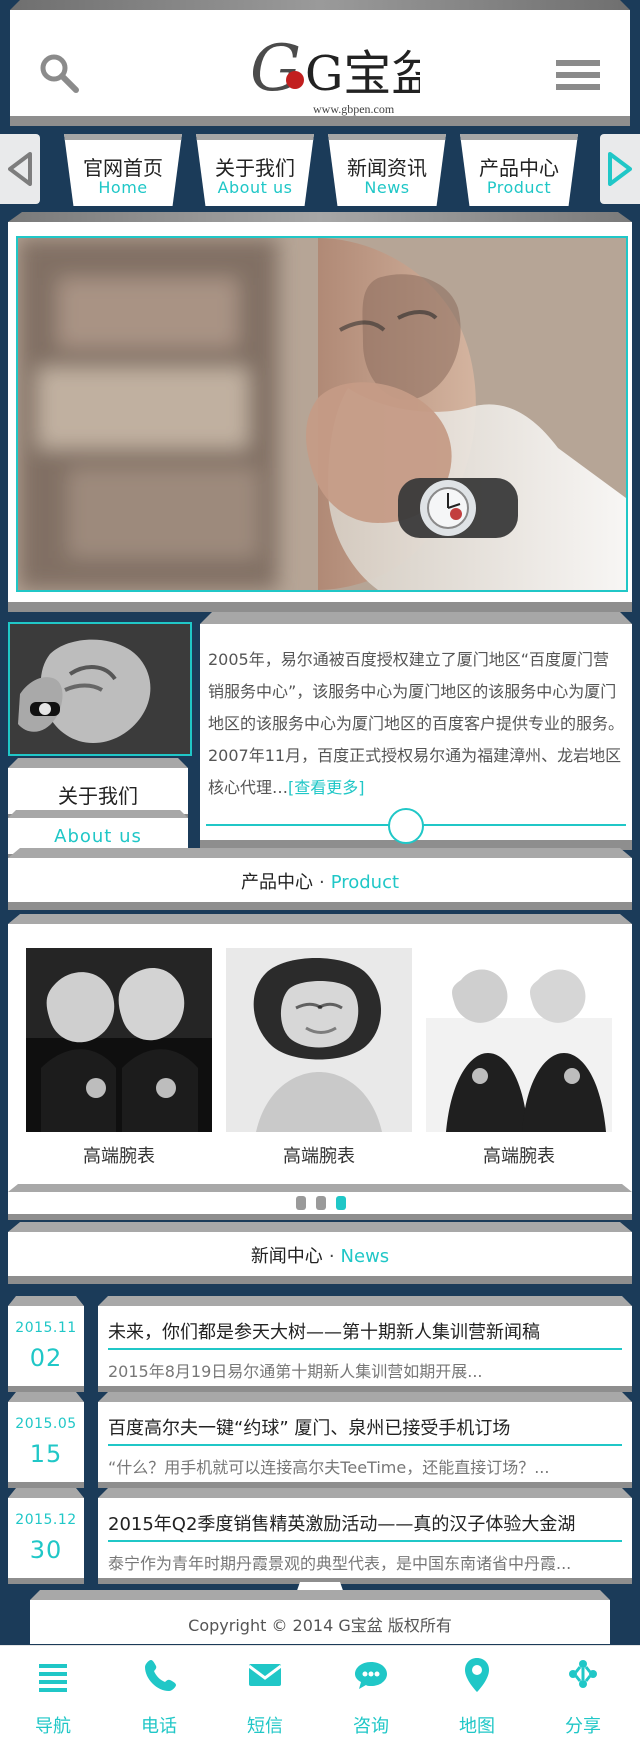 This screenshot has width=640, height=1750. What do you see at coordinates (159, 1700) in the screenshot?
I see `bottom-tab-phone: 电话` at bounding box center [159, 1700].